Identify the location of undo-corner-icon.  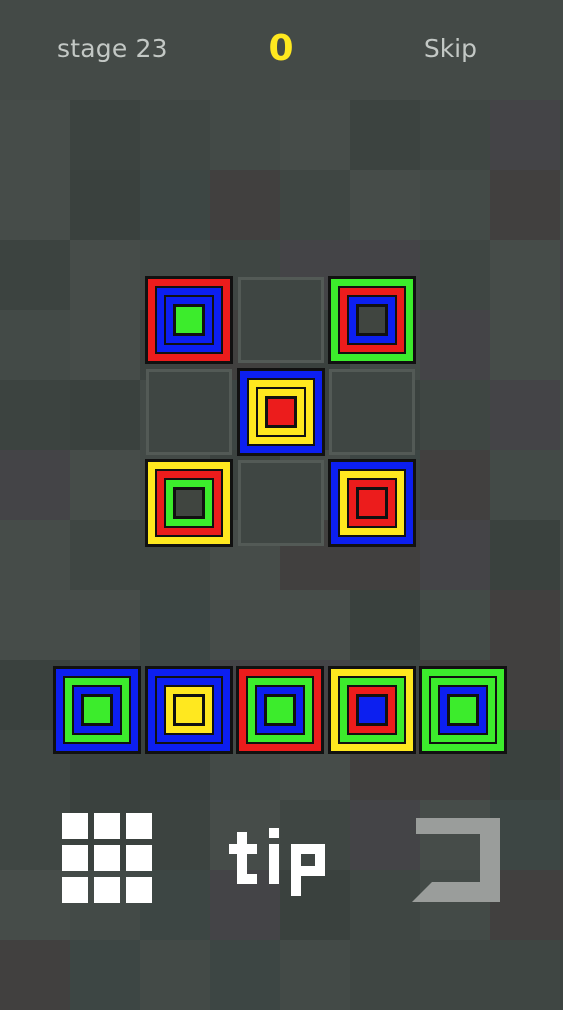
(456, 860).